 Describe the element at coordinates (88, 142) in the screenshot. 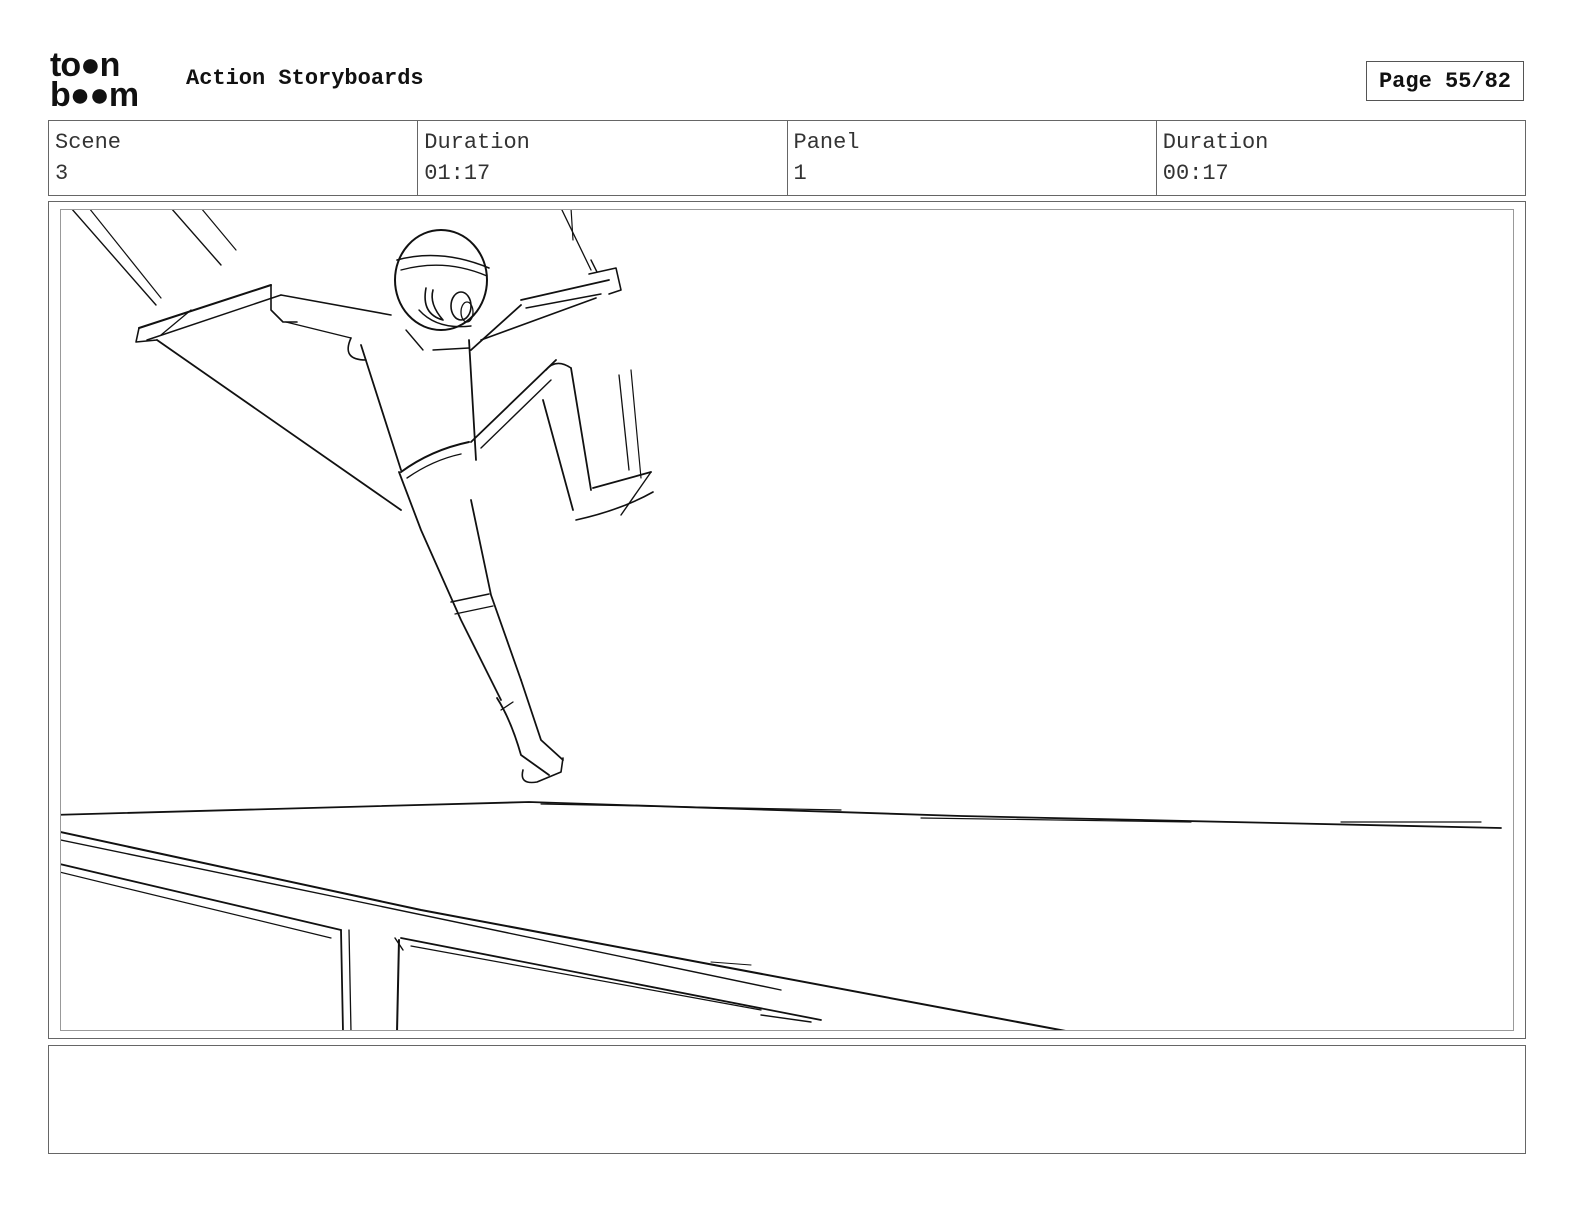

I see `scene-label: Scene` at that location.